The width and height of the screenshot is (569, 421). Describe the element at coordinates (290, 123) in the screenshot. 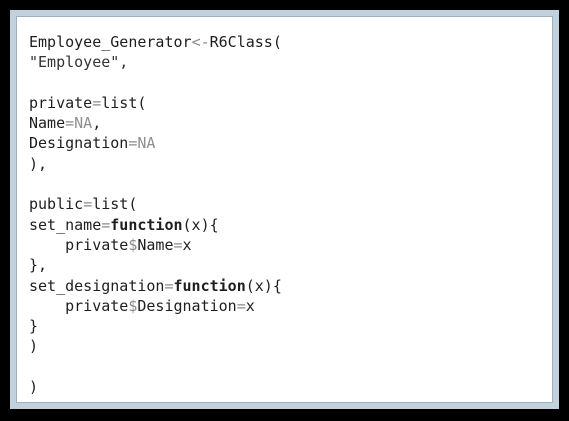

I see `code-line: Name=NA,` at that location.